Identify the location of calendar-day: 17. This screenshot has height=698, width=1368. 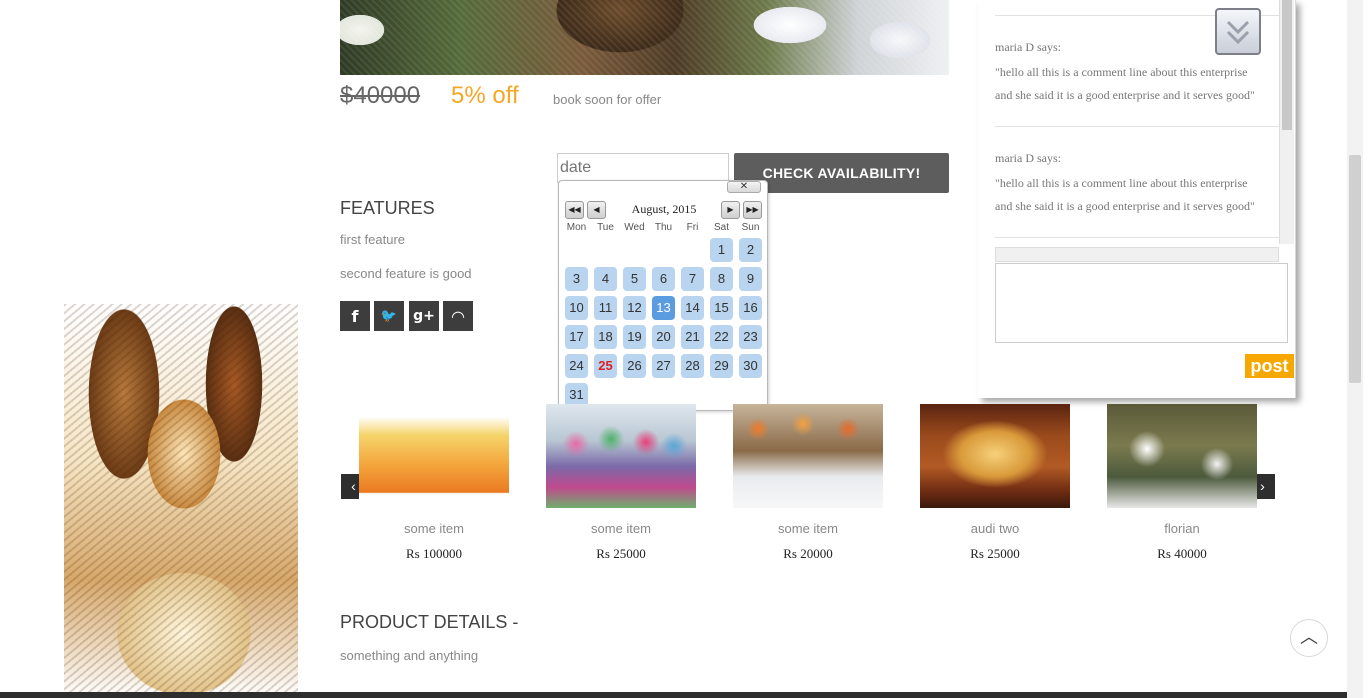
(576, 337).